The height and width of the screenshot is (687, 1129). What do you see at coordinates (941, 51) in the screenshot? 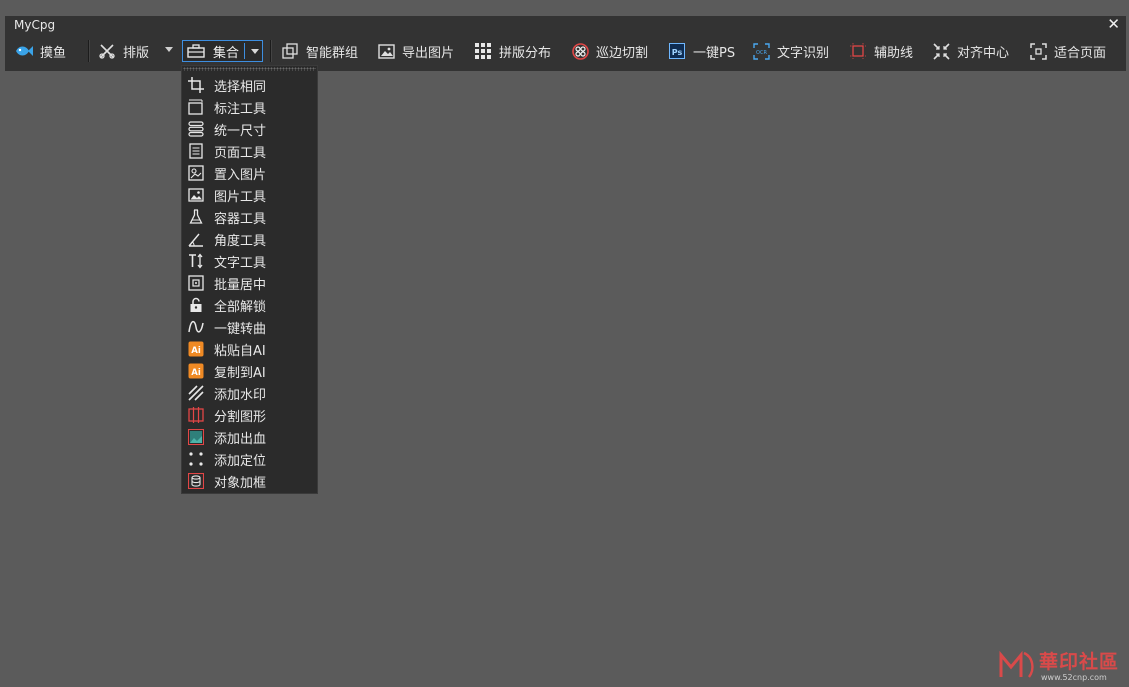
I see `align-center-icon` at bounding box center [941, 51].